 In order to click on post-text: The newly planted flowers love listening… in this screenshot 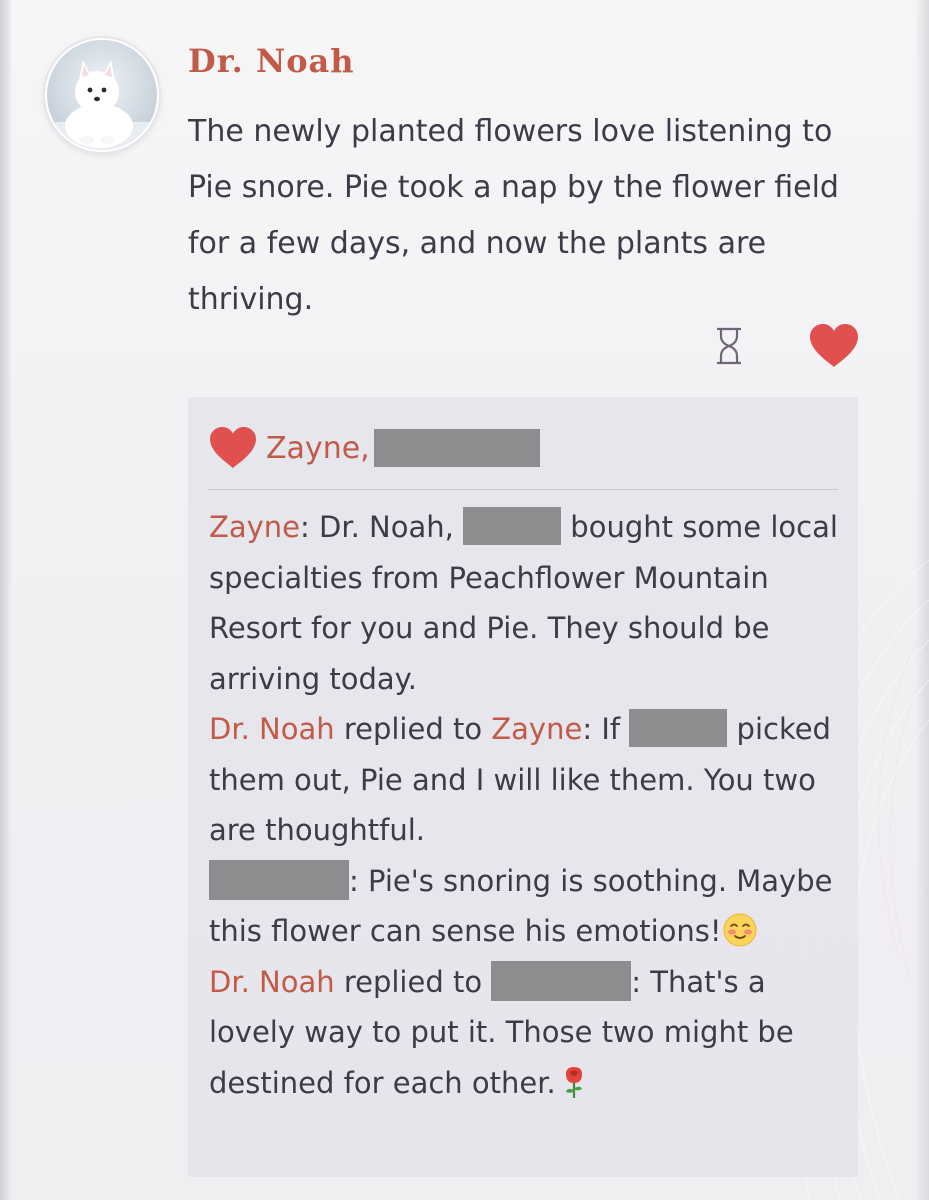, I will do `click(513, 215)`.